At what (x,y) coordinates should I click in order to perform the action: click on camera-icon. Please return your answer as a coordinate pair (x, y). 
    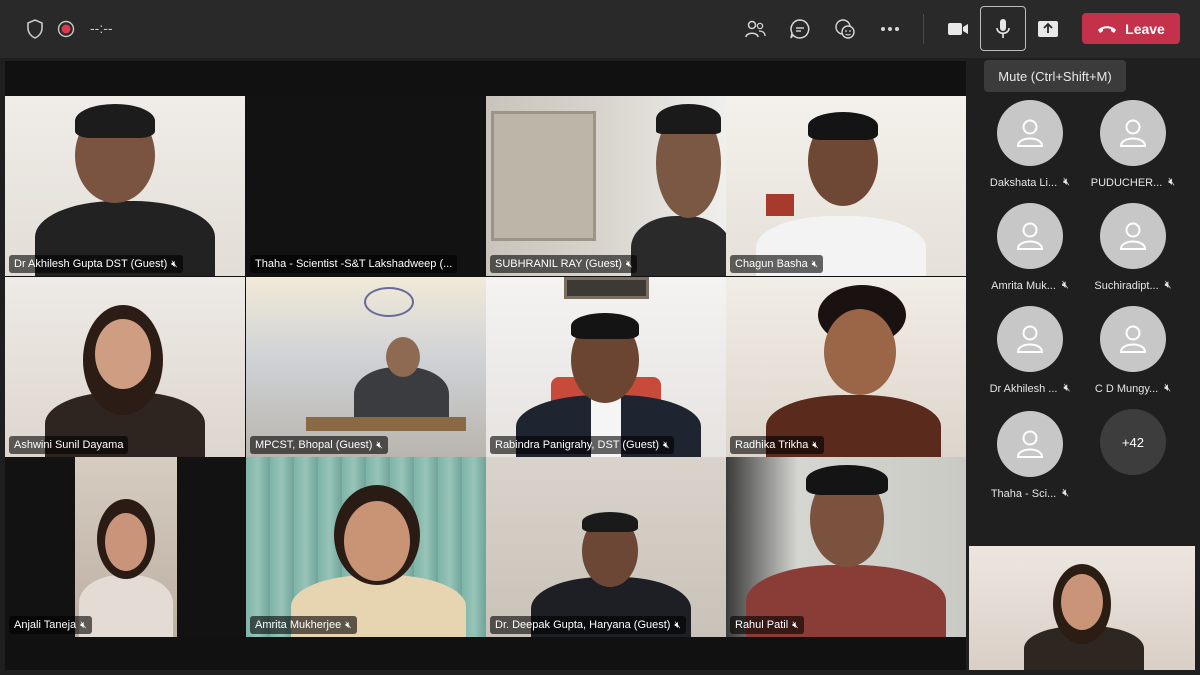
    Looking at the image, I should click on (958, 29).